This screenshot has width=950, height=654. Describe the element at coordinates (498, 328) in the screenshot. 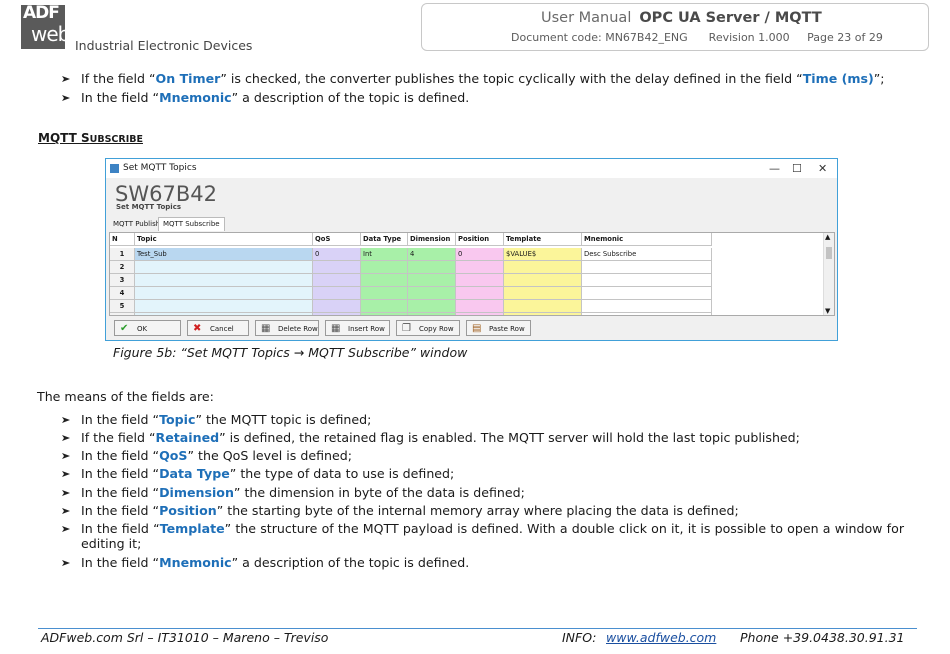

I see `paste-row-button: ▤ Paste Row` at that location.